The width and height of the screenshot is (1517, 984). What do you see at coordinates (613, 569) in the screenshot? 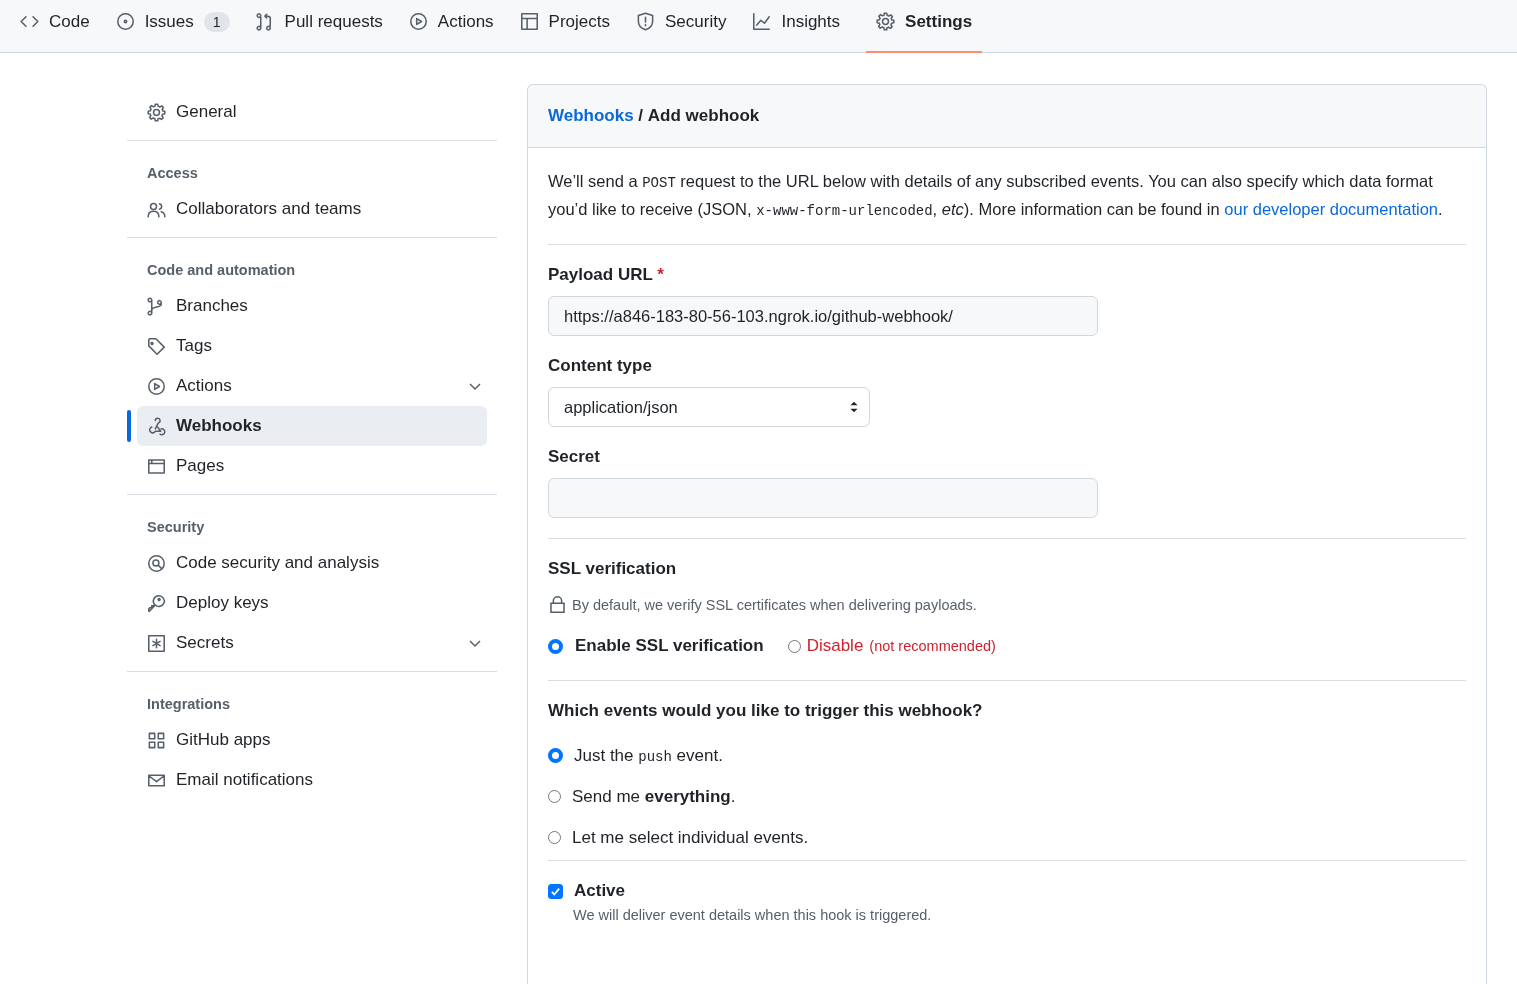
I see `section-heading: SSL verification` at bounding box center [613, 569].